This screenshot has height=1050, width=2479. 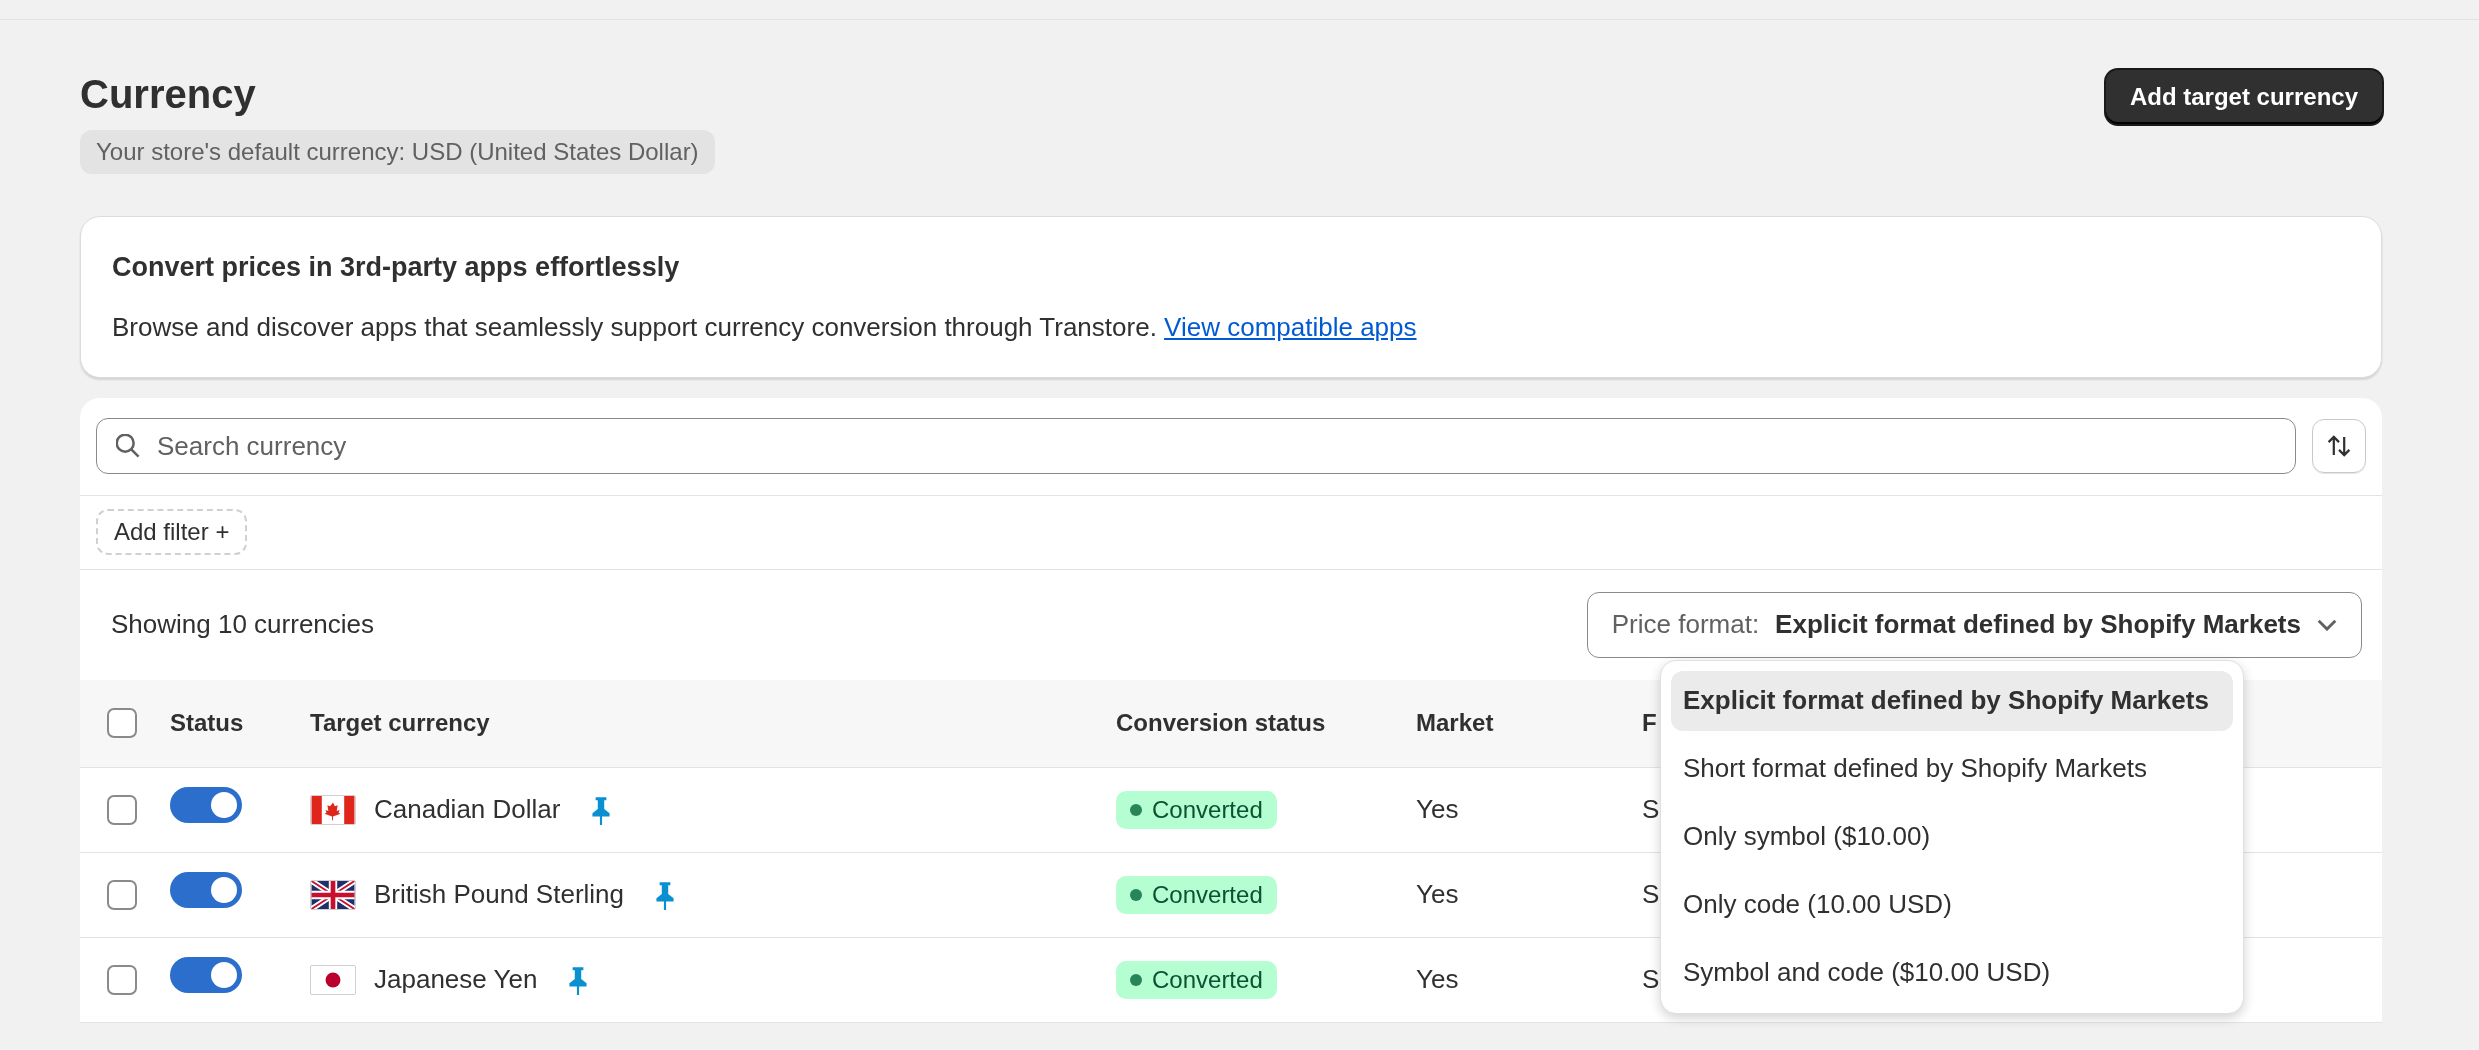 I want to click on currency-count: Showing 10 currencies, so click(x=243, y=624).